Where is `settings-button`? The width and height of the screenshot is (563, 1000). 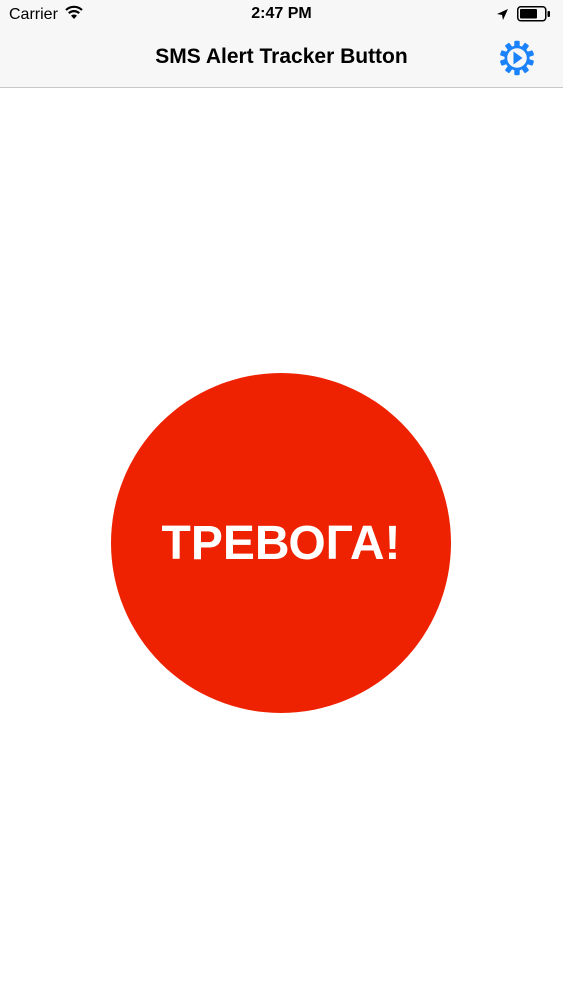
settings-button is located at coordinates (517, 58).